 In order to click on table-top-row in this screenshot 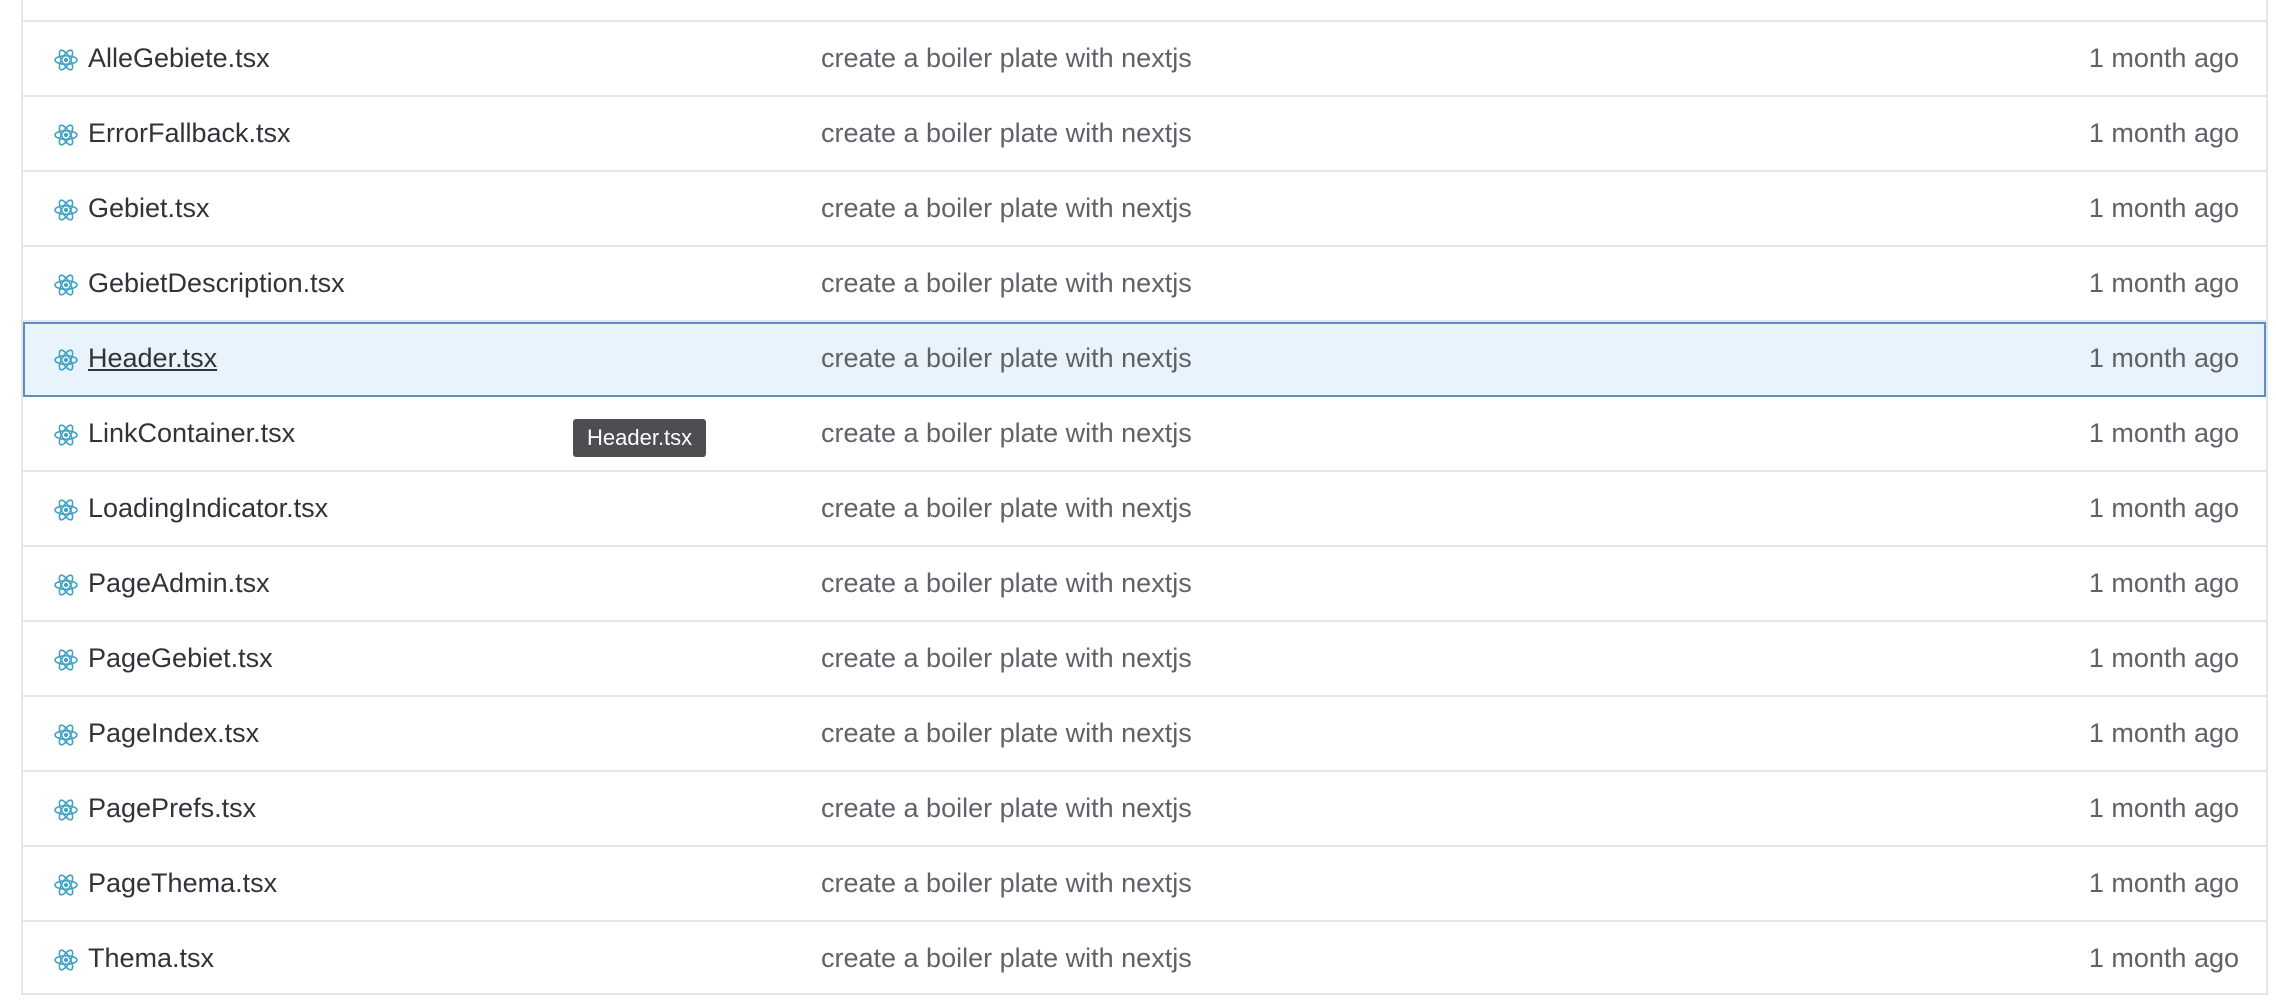, I will do `click(1144, 11)`.